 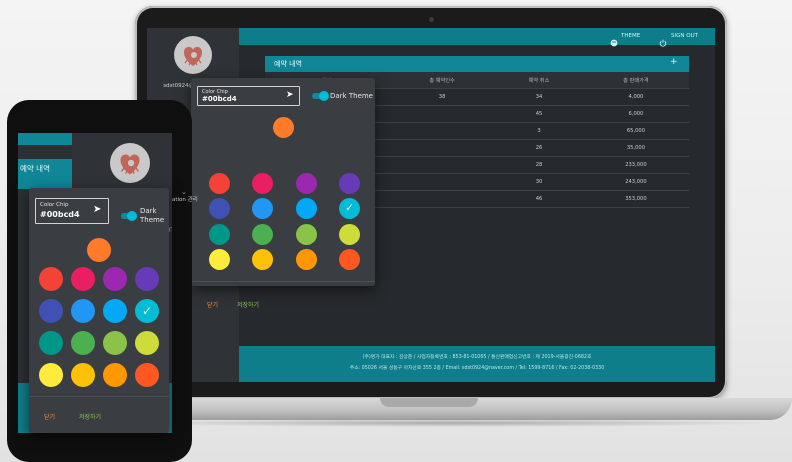 What do you see at coordinates (185, 199) in the screenshot?
I see `phone-menu-item: ation 관리` at bounding box center [185, 199].